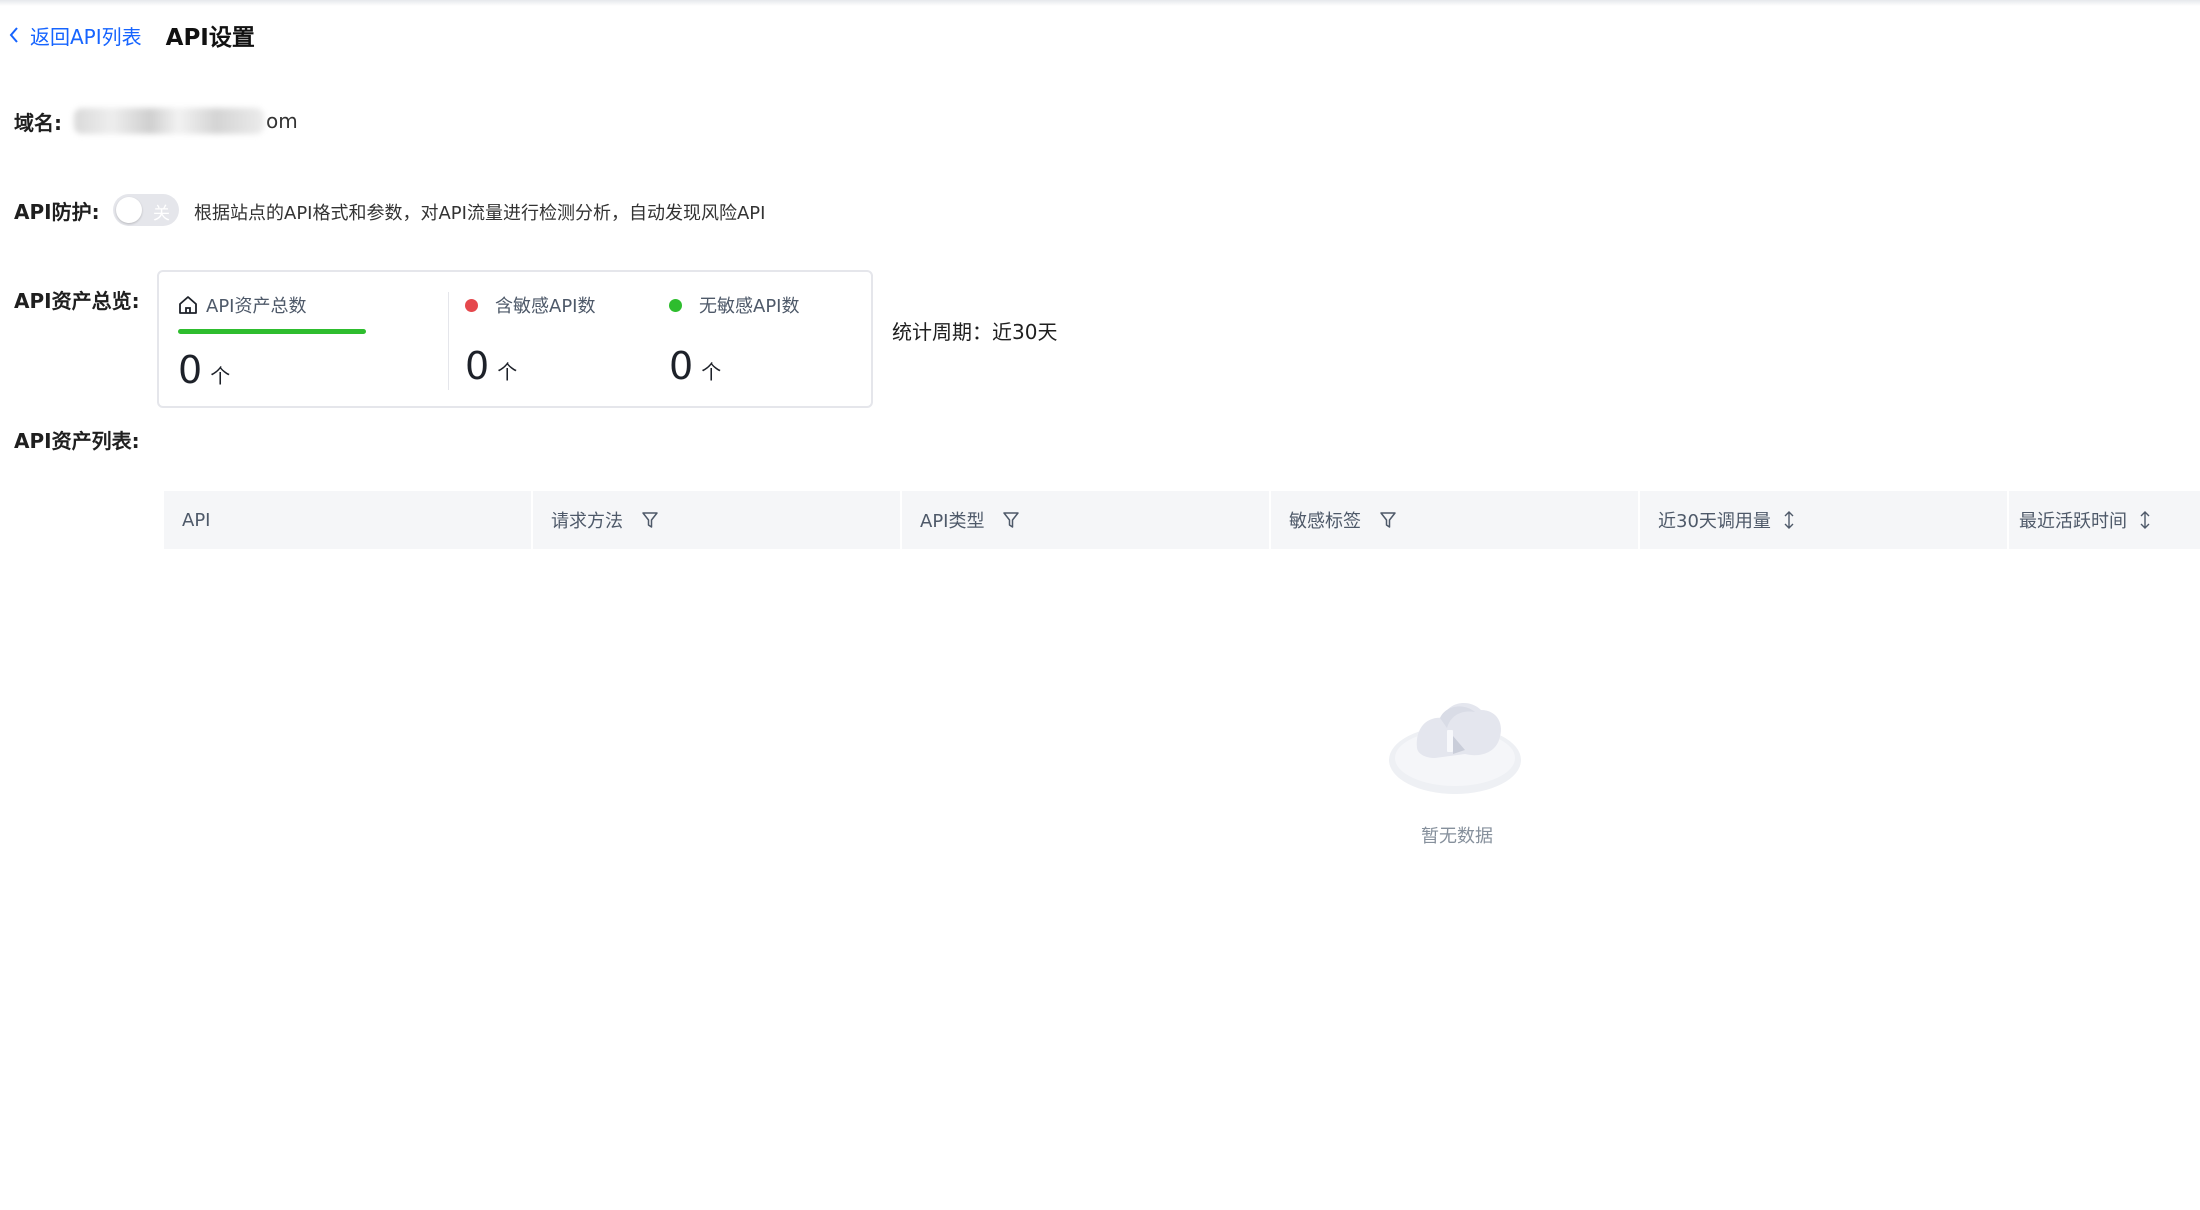 The height and width of the screenshot is (1210, 2200). Describe the element at coordinates (188, 305) in the screenshot. I see `home-icon` at that location.